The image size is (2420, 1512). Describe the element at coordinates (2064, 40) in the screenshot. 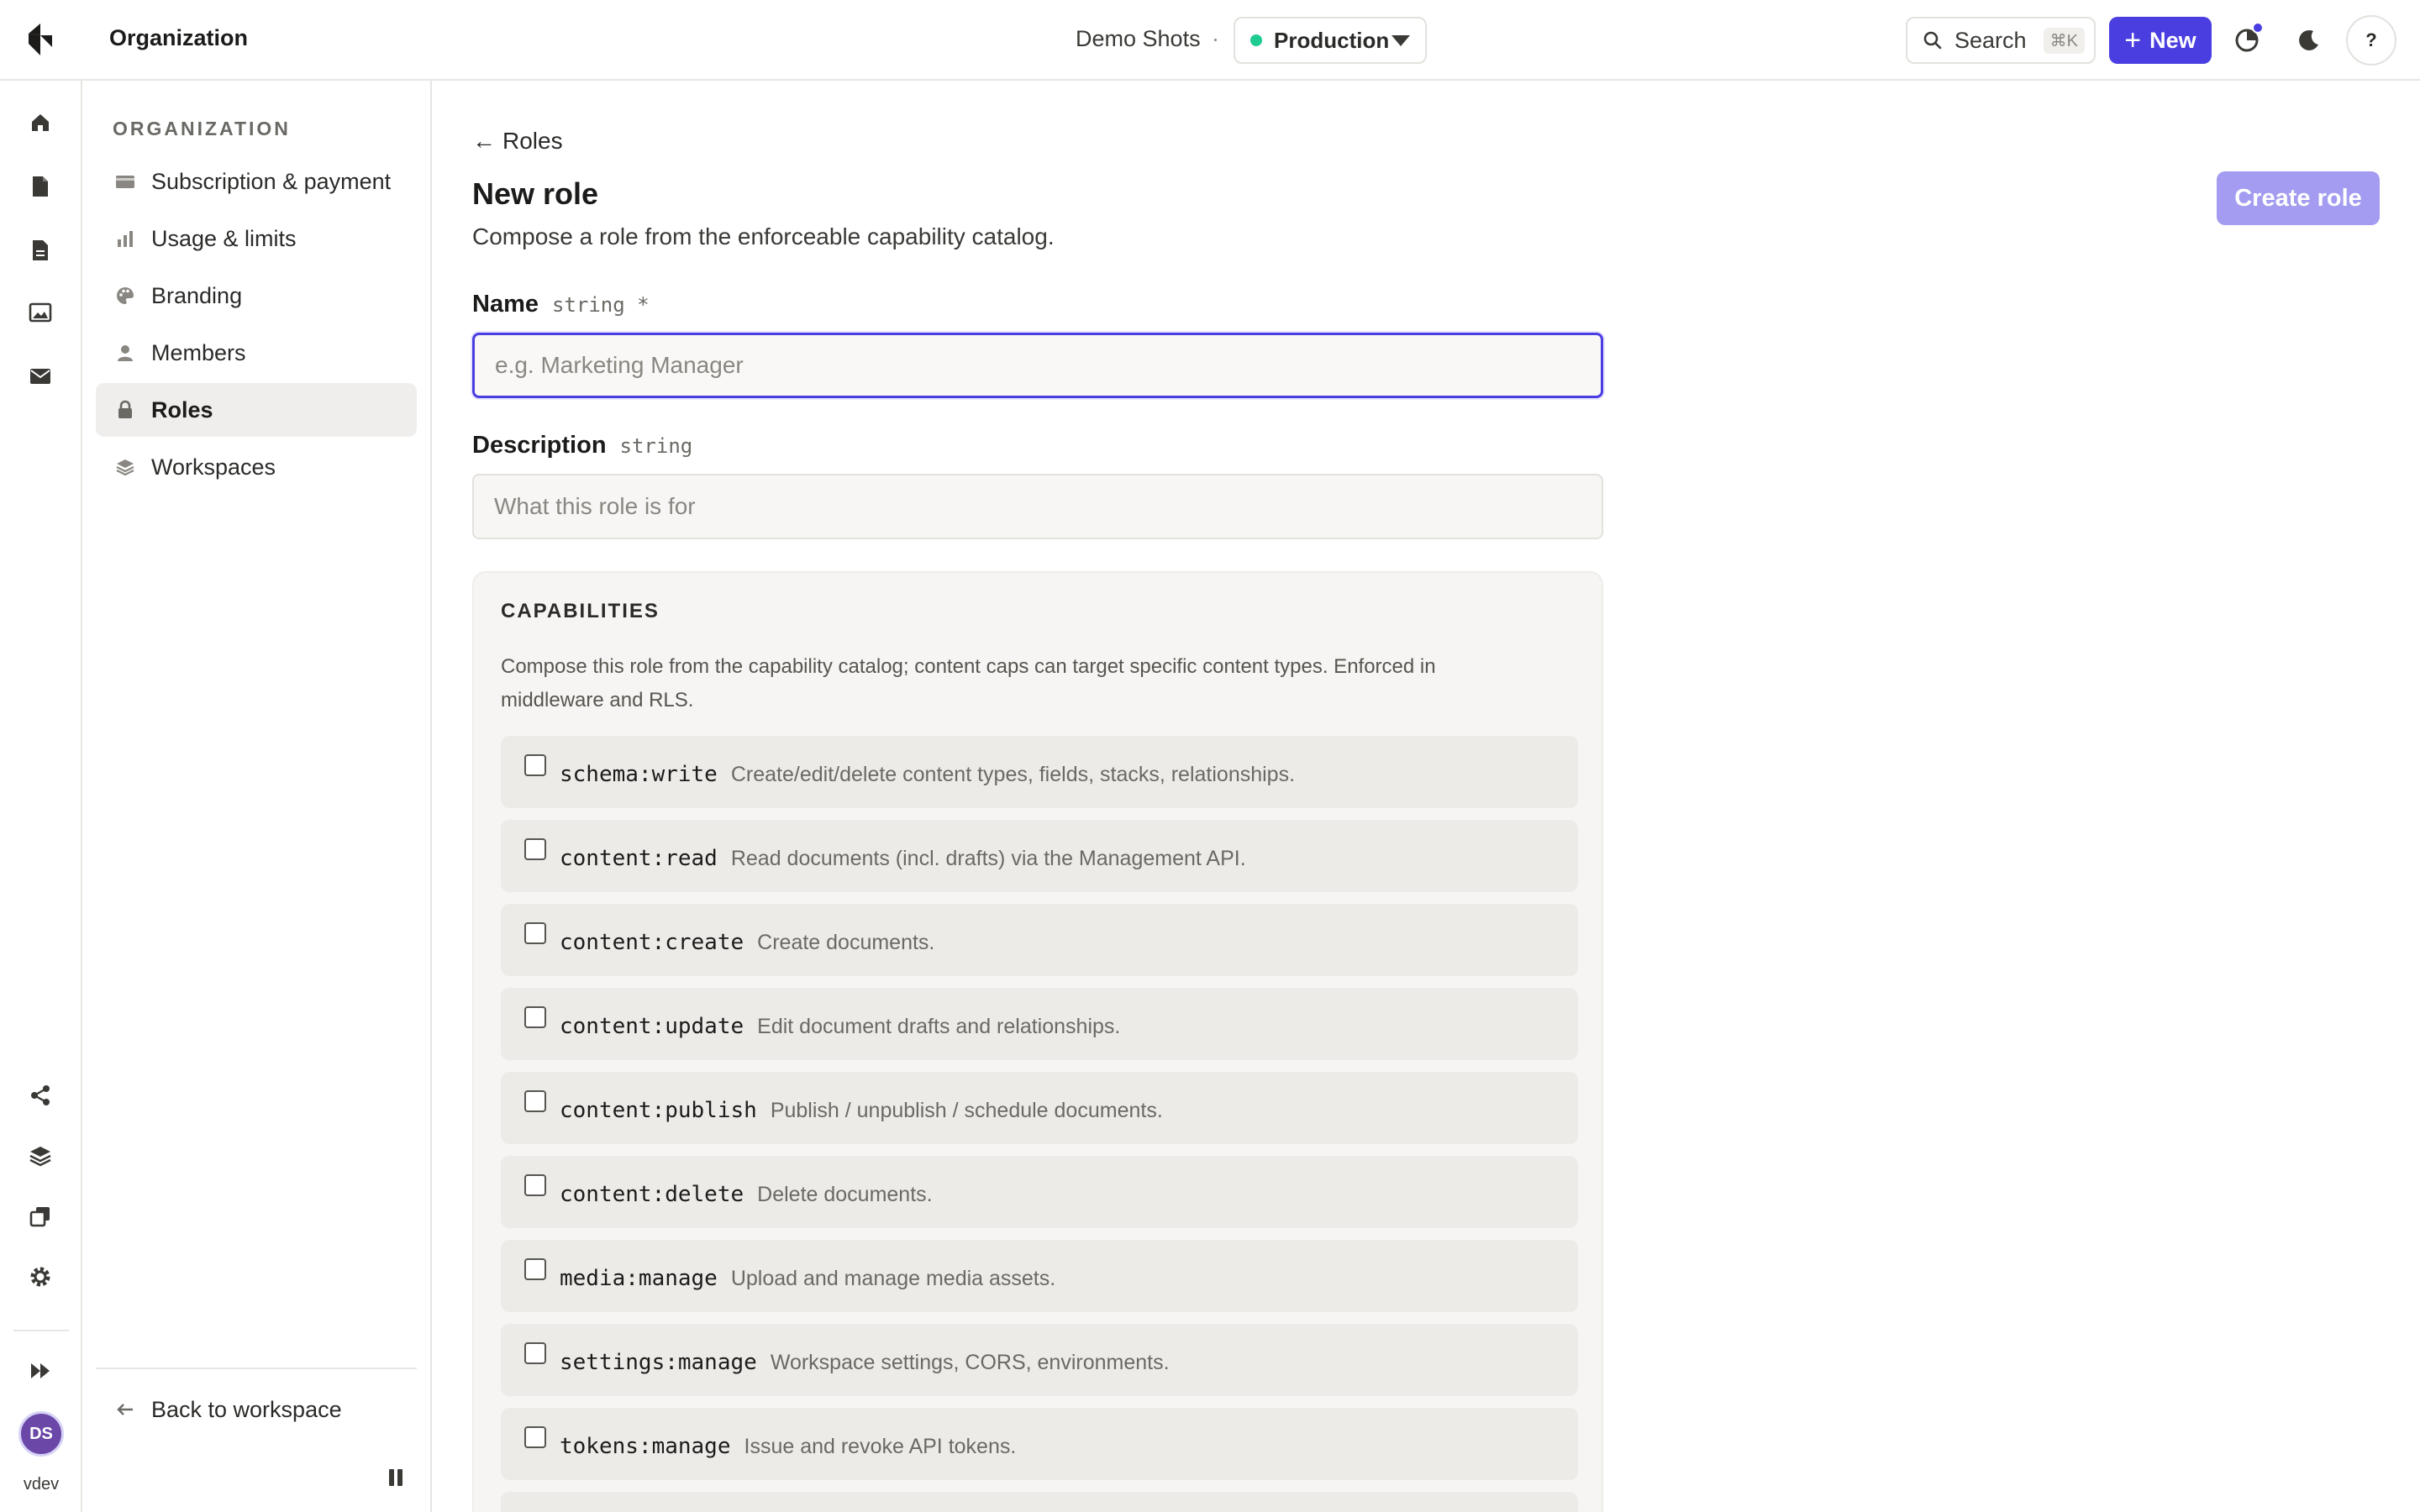

I see `search-shortcut: ⌘K` at that location.